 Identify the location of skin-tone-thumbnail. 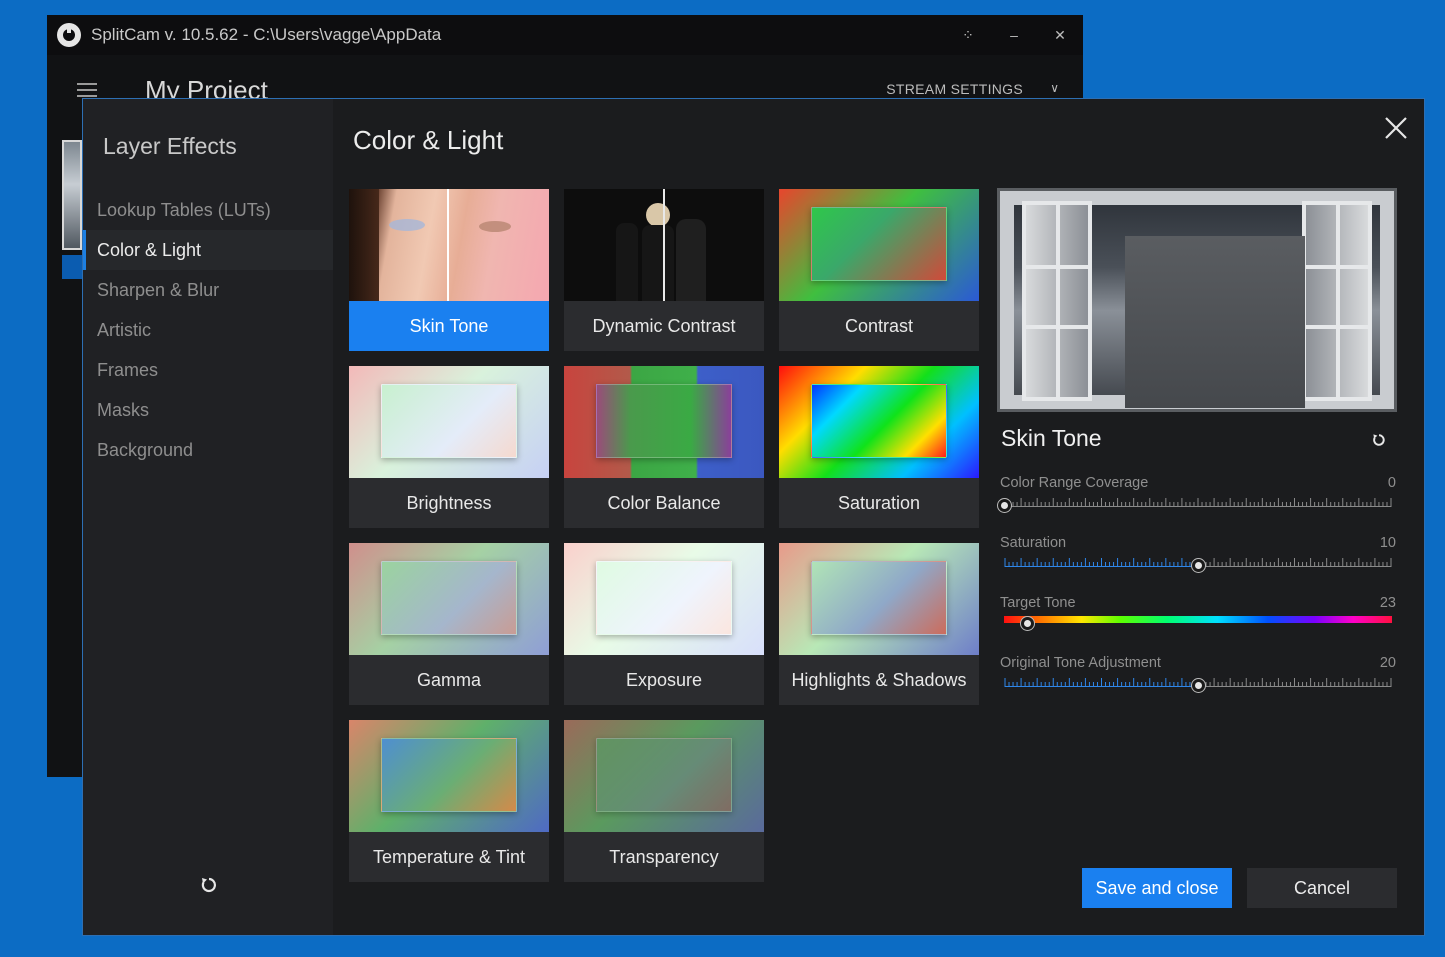
(449, 245).